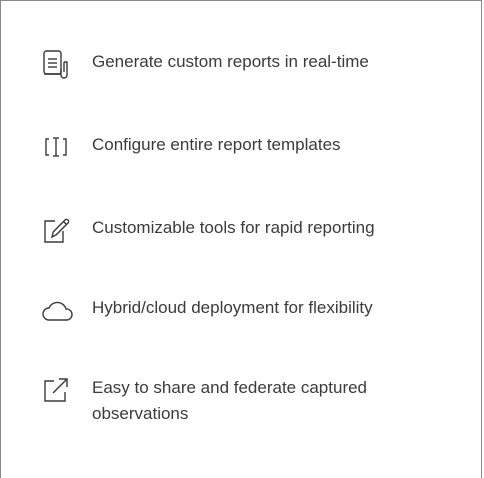  I want to click on edit-pencil-icon, so click(58, 230).